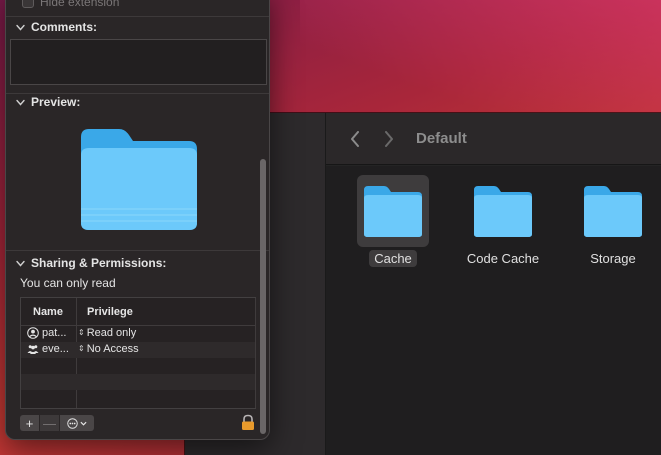 Image resolution: width=661 pixels, height=455 pixels. I want to click on preview-heading: Preview:, so click(56, 102).